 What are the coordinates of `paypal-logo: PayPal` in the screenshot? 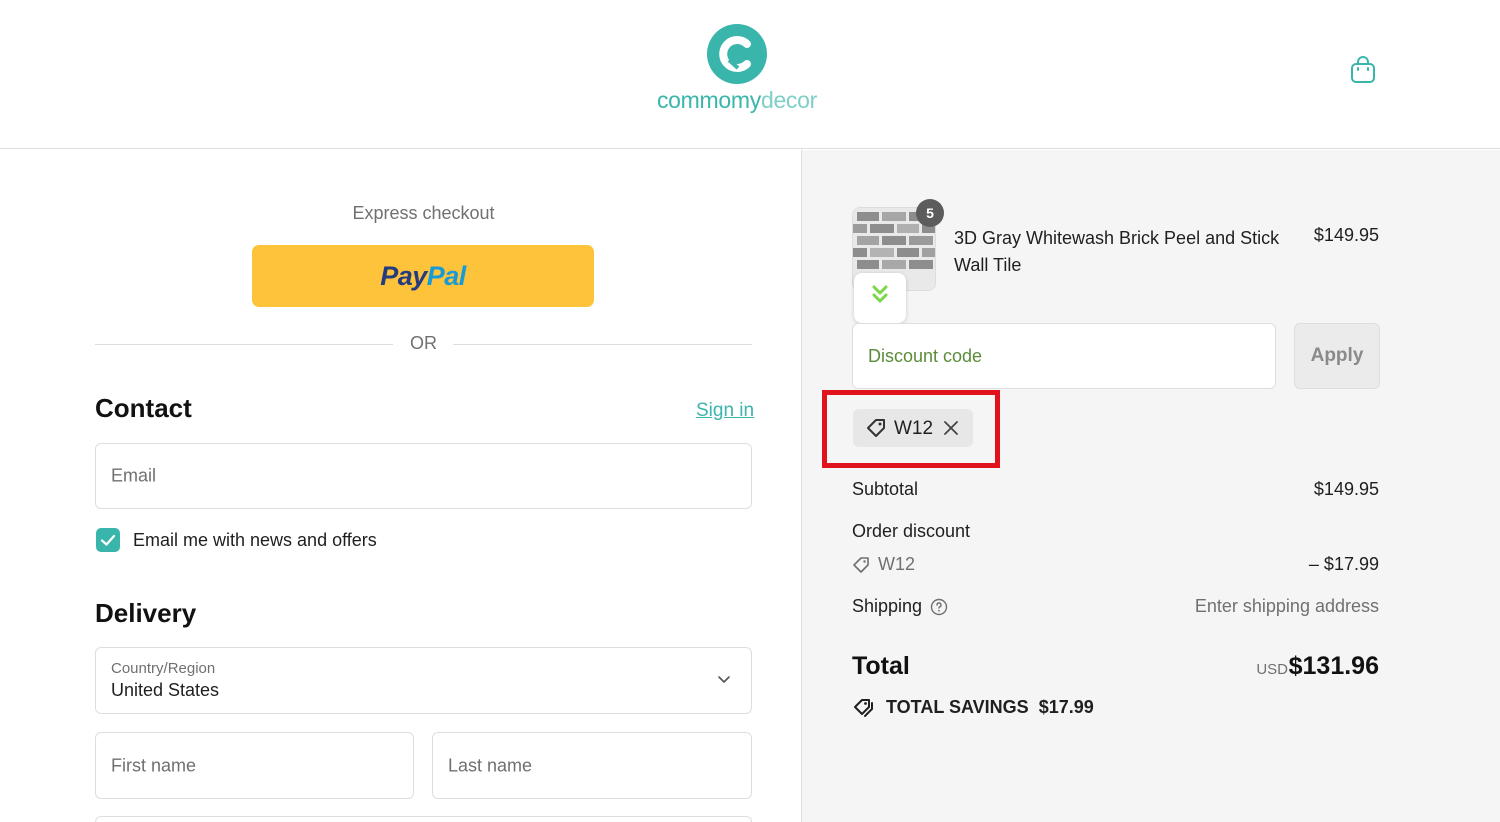 It's located at (423, 275).